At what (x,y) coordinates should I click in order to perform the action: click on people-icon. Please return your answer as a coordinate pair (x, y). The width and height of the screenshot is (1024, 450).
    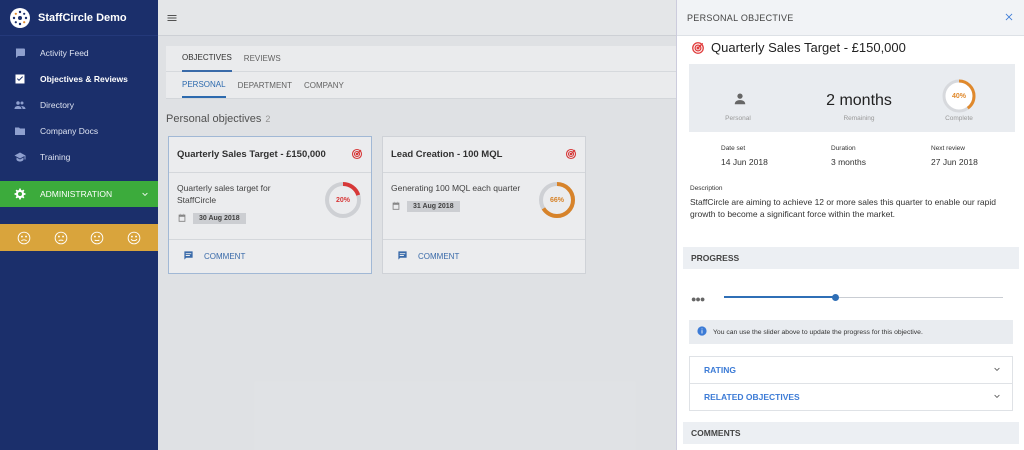
    Looking at the image, I should click on (20, 105).